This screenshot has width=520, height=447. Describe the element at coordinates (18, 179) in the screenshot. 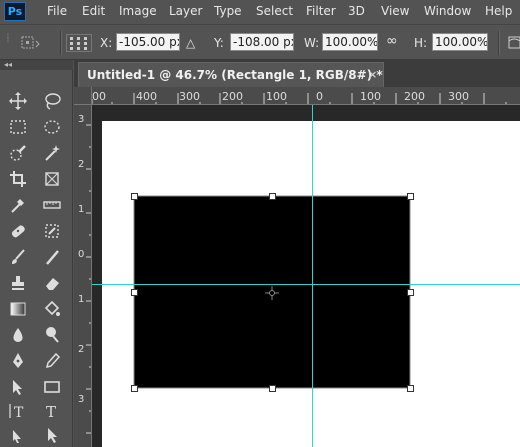

I see `crop-tool-icon` at that location.